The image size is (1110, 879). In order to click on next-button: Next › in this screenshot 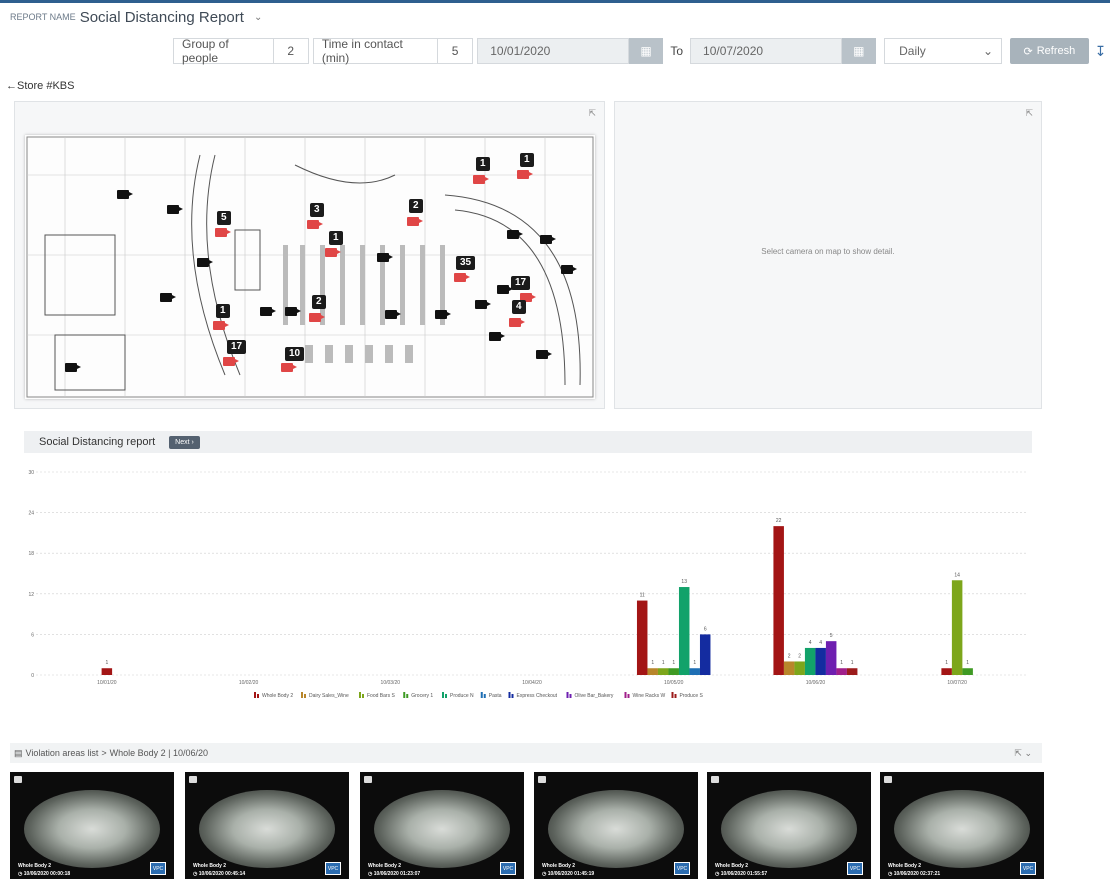, I will do `click(184, 442)`.